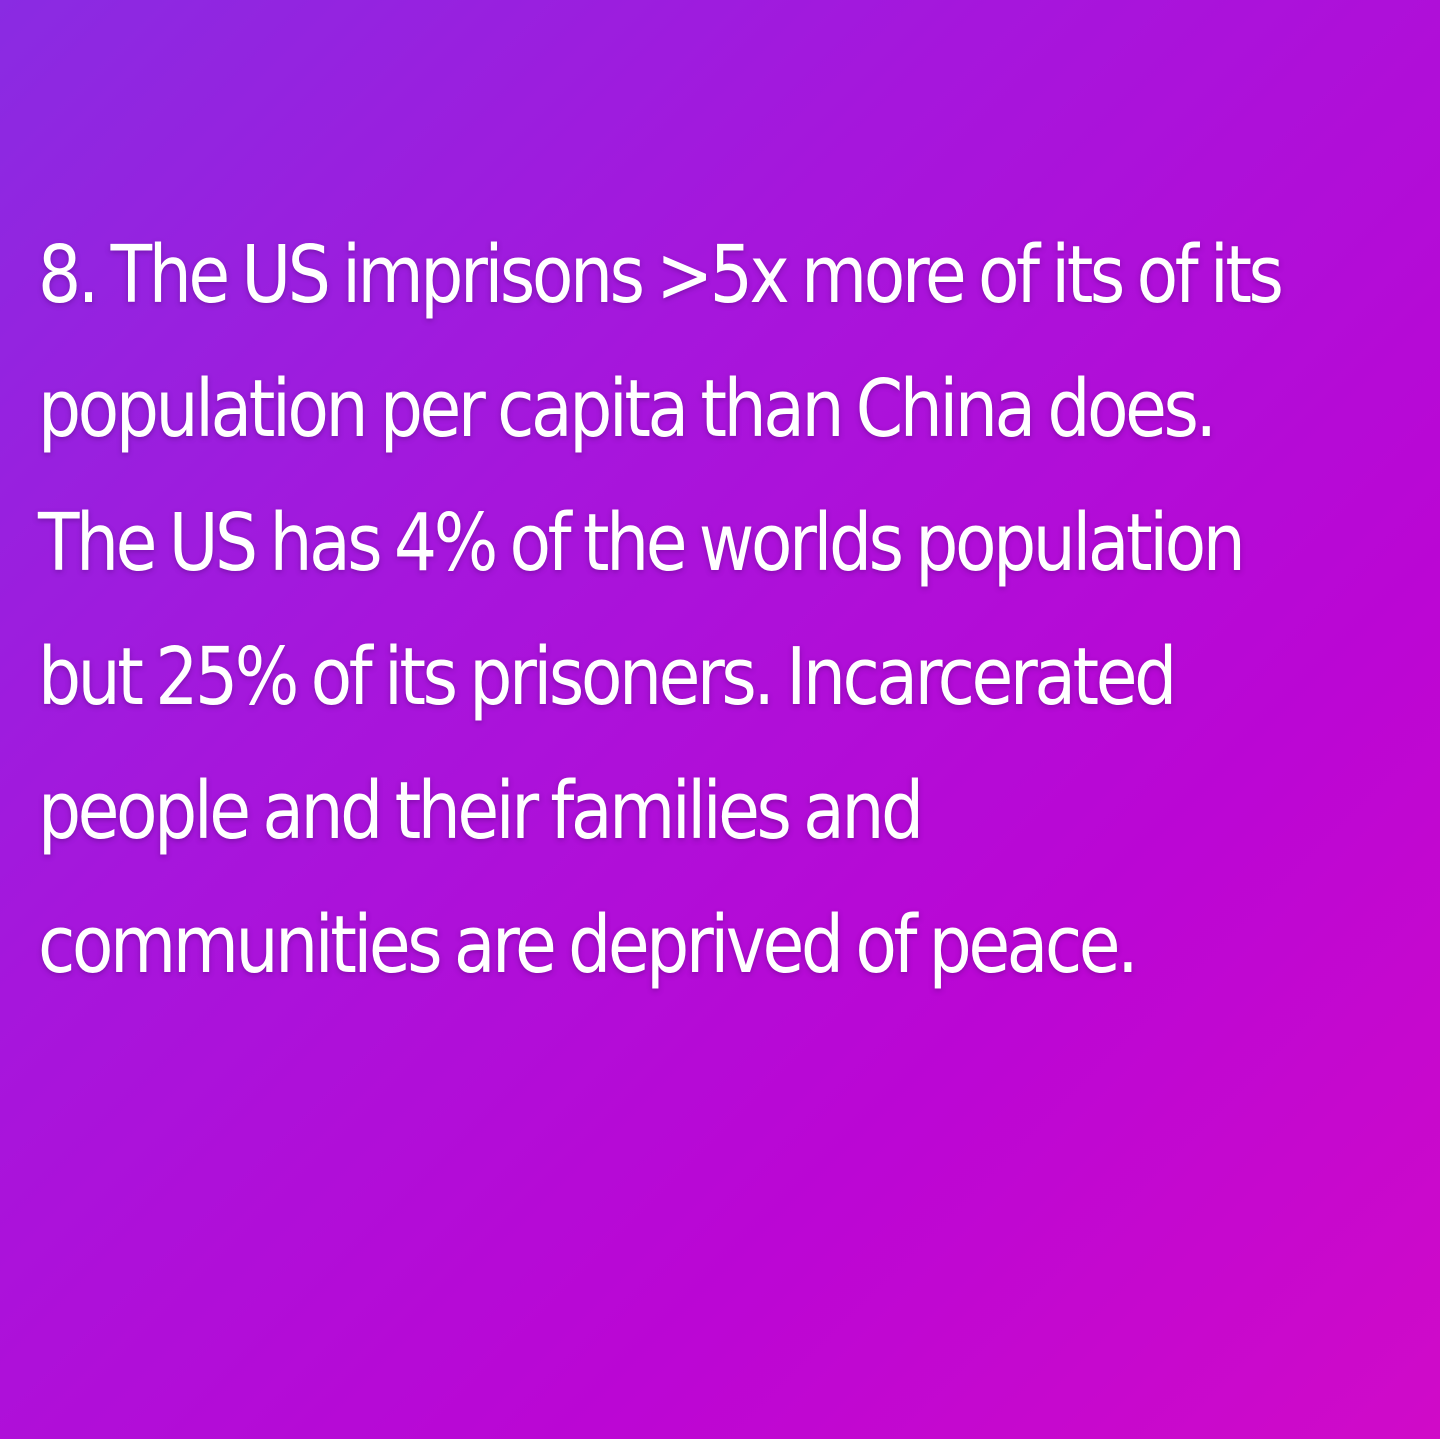  Describe the element at coordinates (627, 409) in the screenshot. I see `statement-line-2: population per capita than China does.` at that location.